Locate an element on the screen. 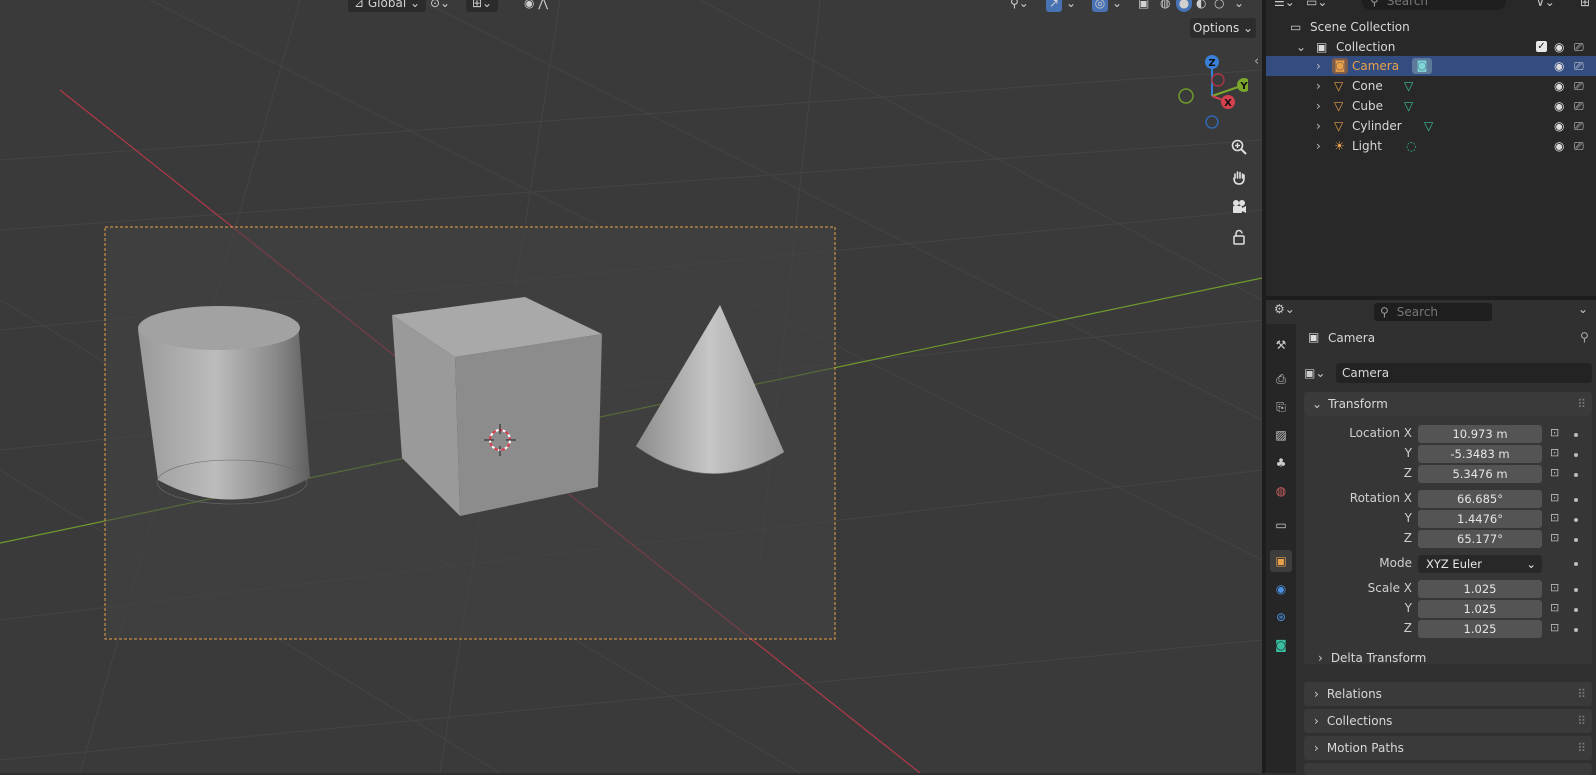 Image resolution: width=1596 pixels, height=775 pixels. lock-camera-icon is located at coordinates (1239, 237).